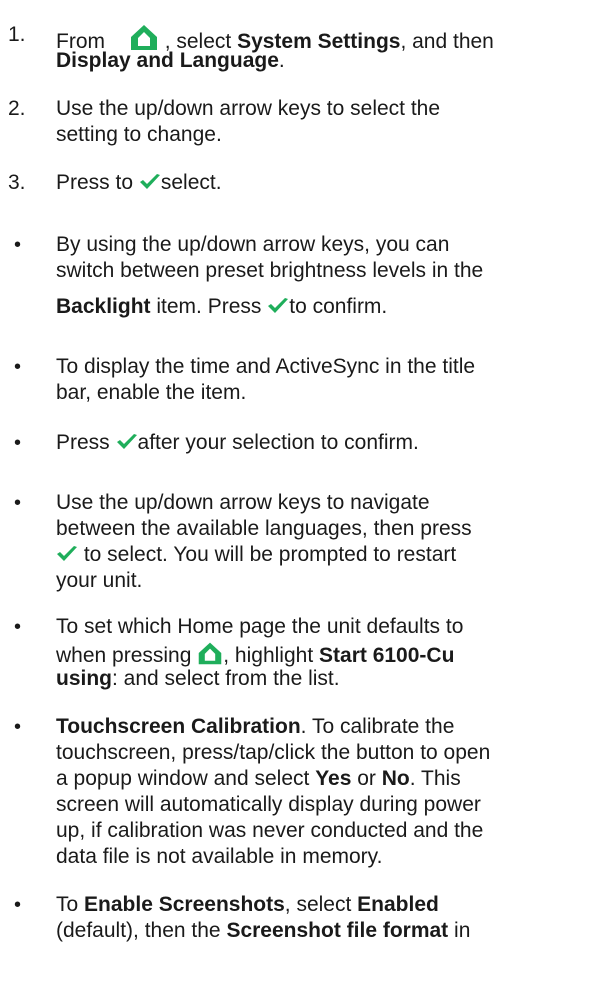  I want to click on using-label: using, so click(84, 678).